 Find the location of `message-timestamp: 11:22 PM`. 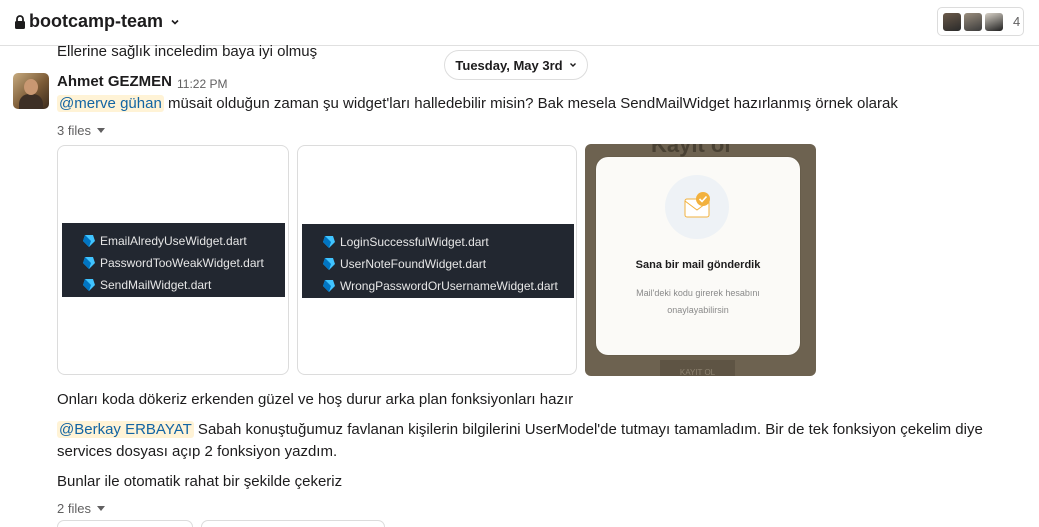

message-timestamp: 11:22 PM is located at coordinates (202, 84).